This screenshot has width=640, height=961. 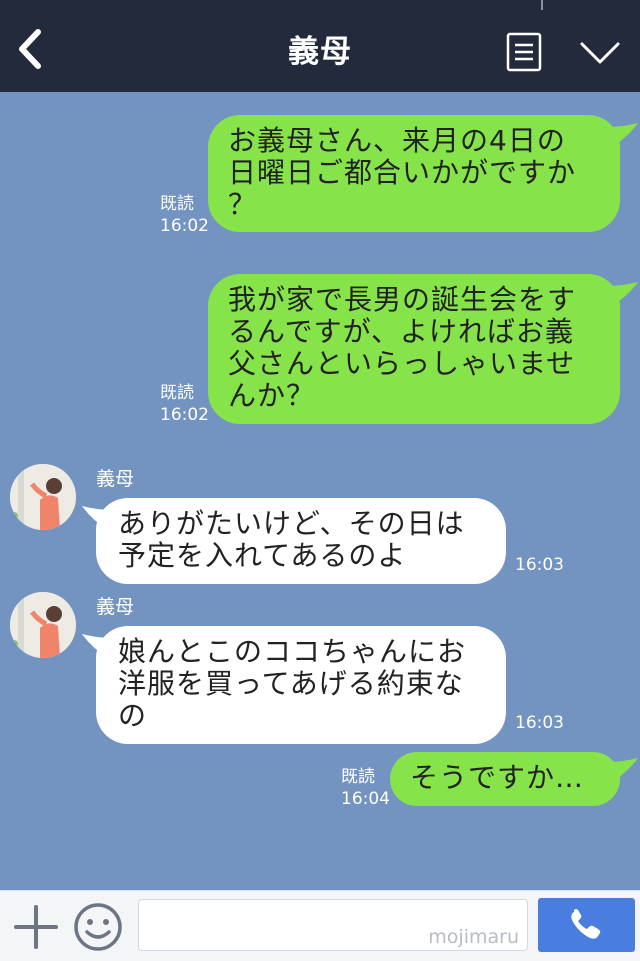 What do you see at coordinates (402, 172) in the screenshot?
I see `message-line: 日曜日ご都合いかがですか` at bounding box center [402, 172].